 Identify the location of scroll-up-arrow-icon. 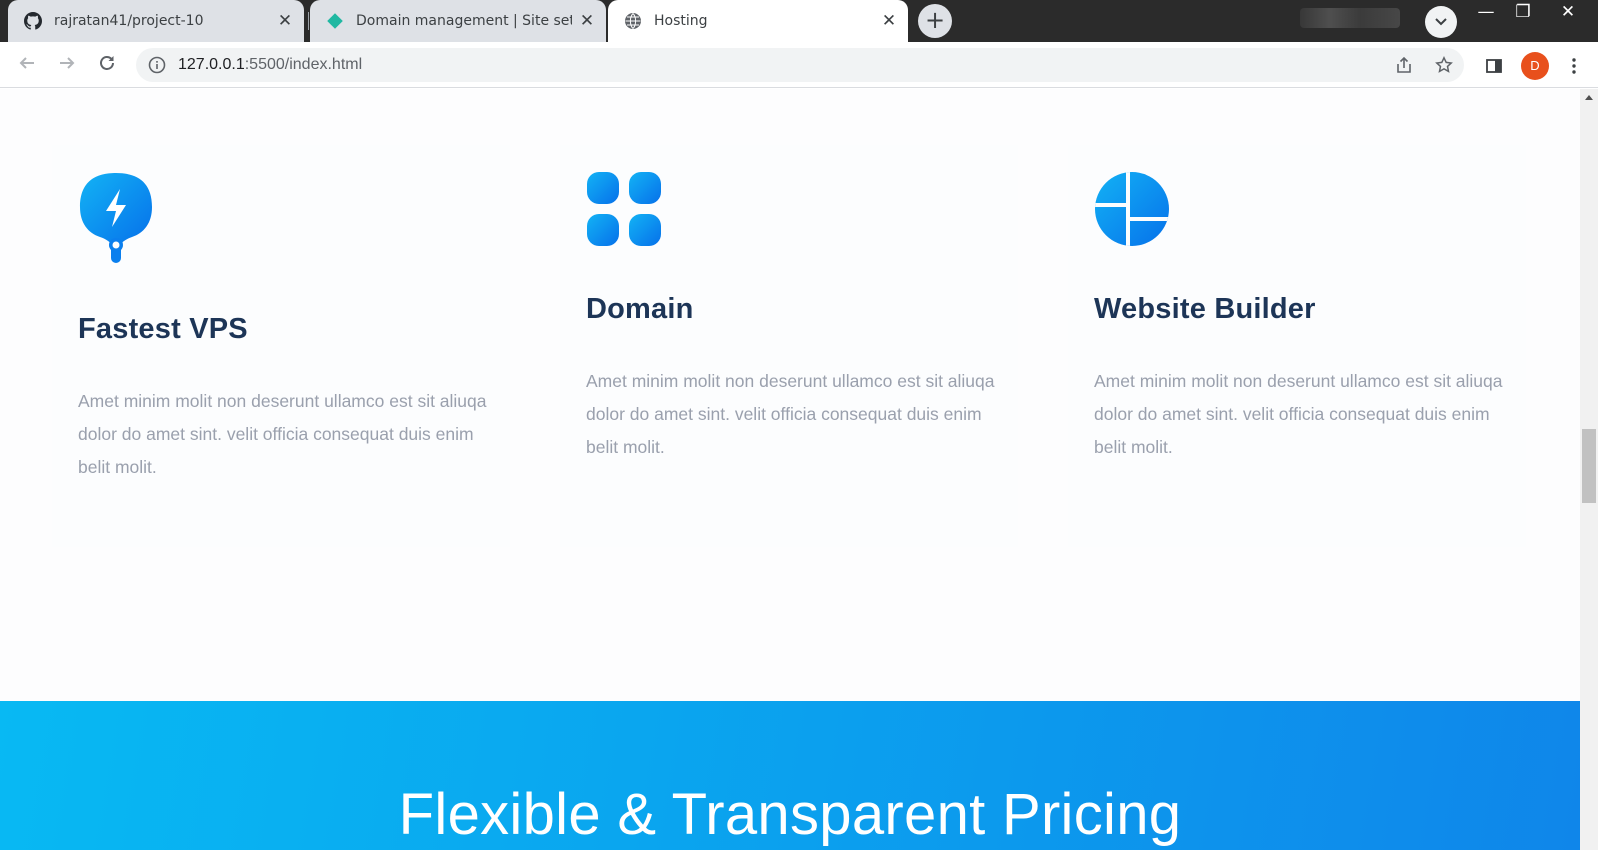
(1589, 97).